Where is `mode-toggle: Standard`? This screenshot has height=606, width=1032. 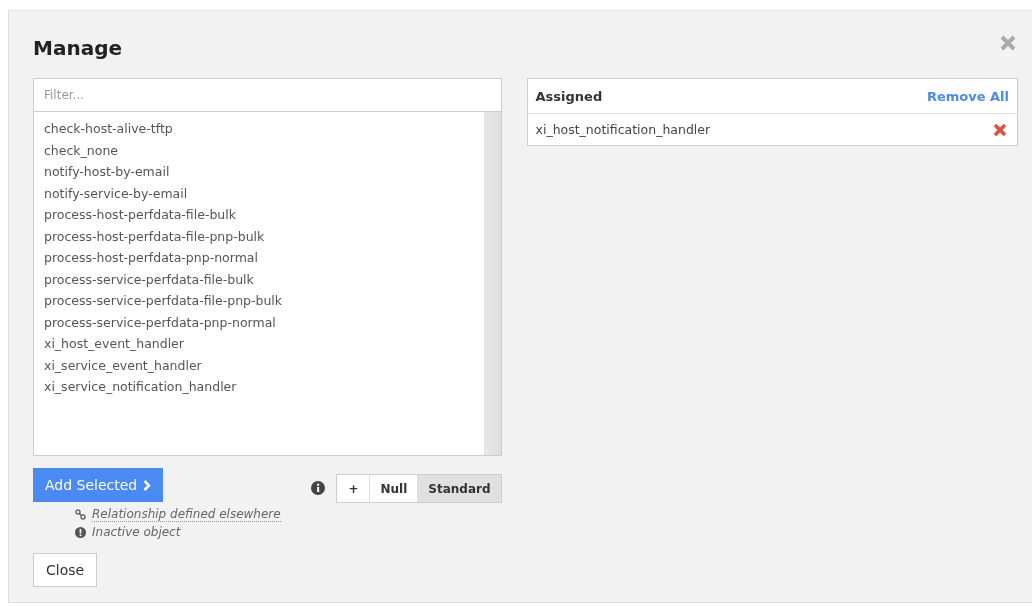 mode-toggle: Standard is located at coordinates (459, 488).